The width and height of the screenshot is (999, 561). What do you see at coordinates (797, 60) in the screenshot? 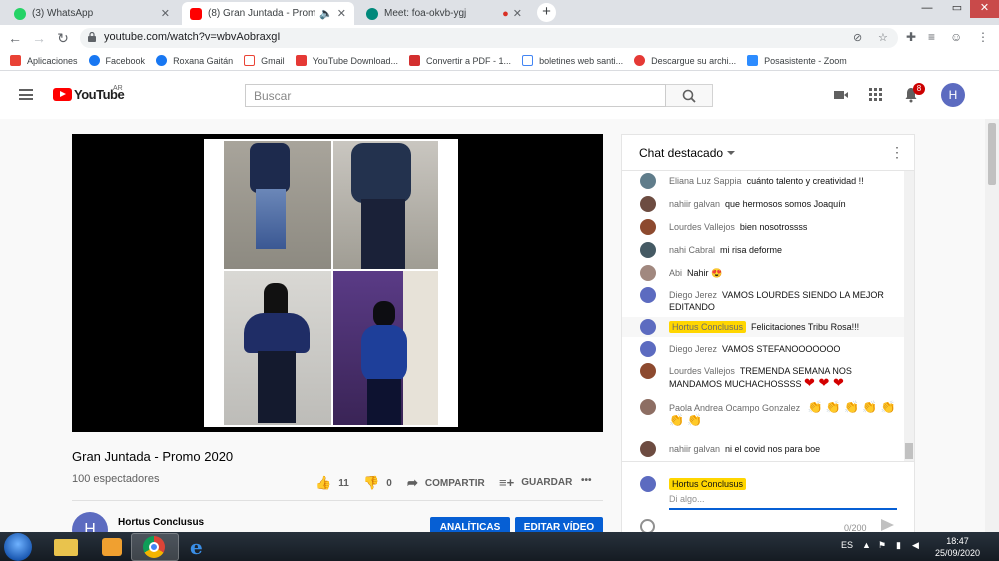
I see `bookmark-zoom: Posasistente - Zoom` at bounding box center [797, 60].